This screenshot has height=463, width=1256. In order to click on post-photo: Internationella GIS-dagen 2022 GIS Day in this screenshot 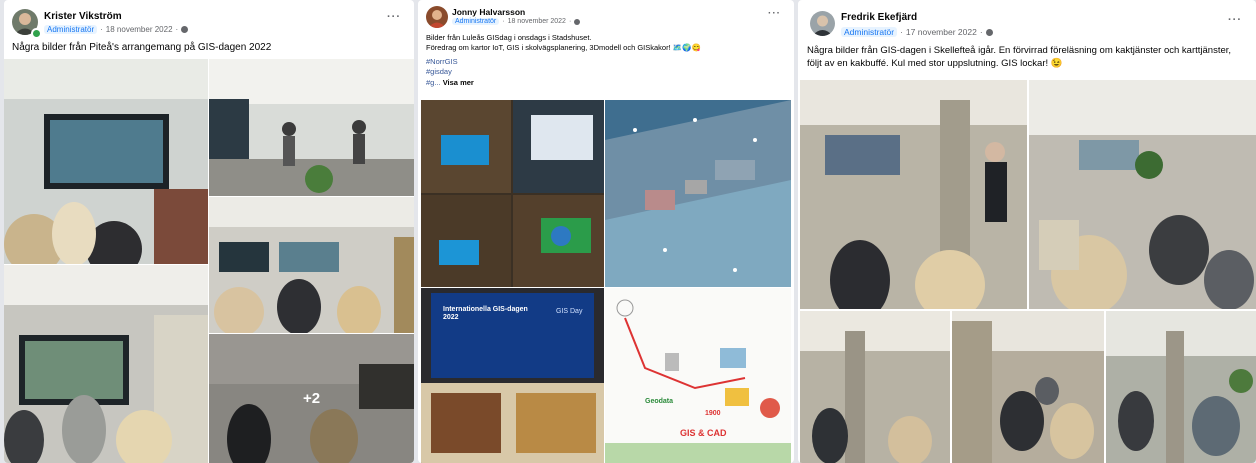, I will do `click(512, 375)`.